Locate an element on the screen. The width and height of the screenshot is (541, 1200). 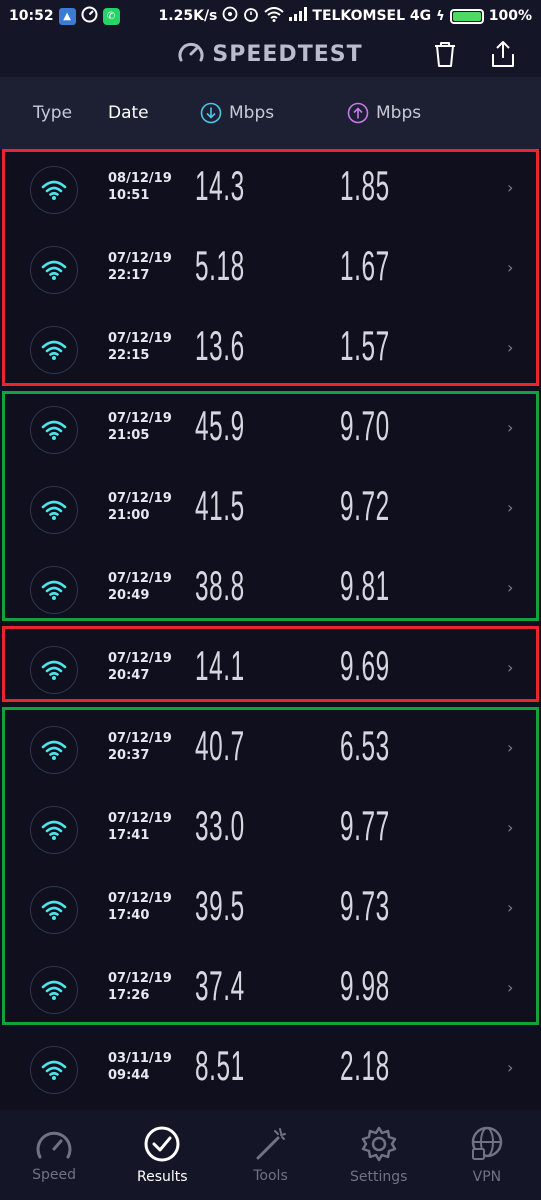
download-speed: 14.3 is located at coordinates (220, 185).